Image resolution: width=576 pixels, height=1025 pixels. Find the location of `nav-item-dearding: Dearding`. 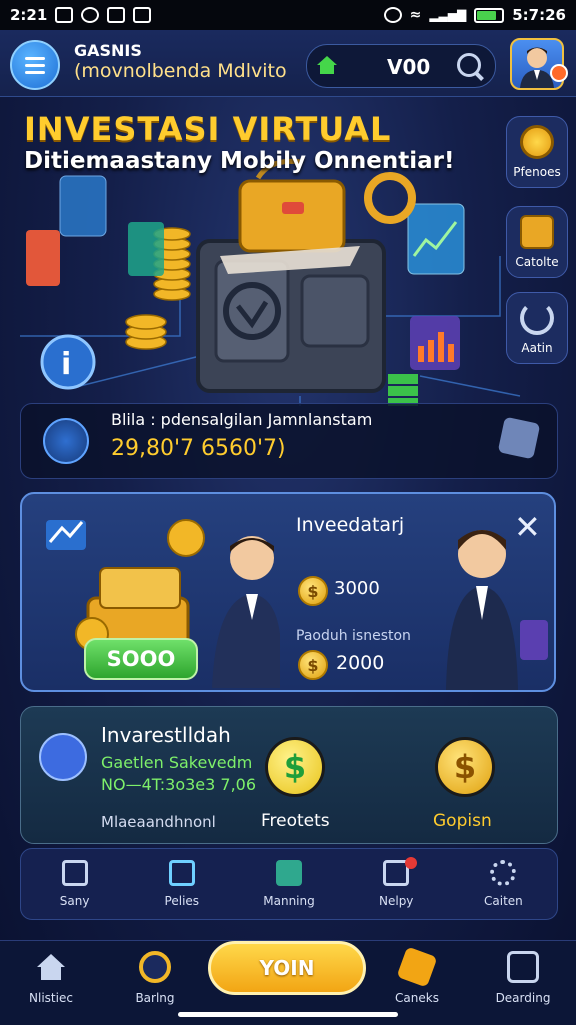

nav-item-dearding: Dearding is located at coordinates (523, 978).